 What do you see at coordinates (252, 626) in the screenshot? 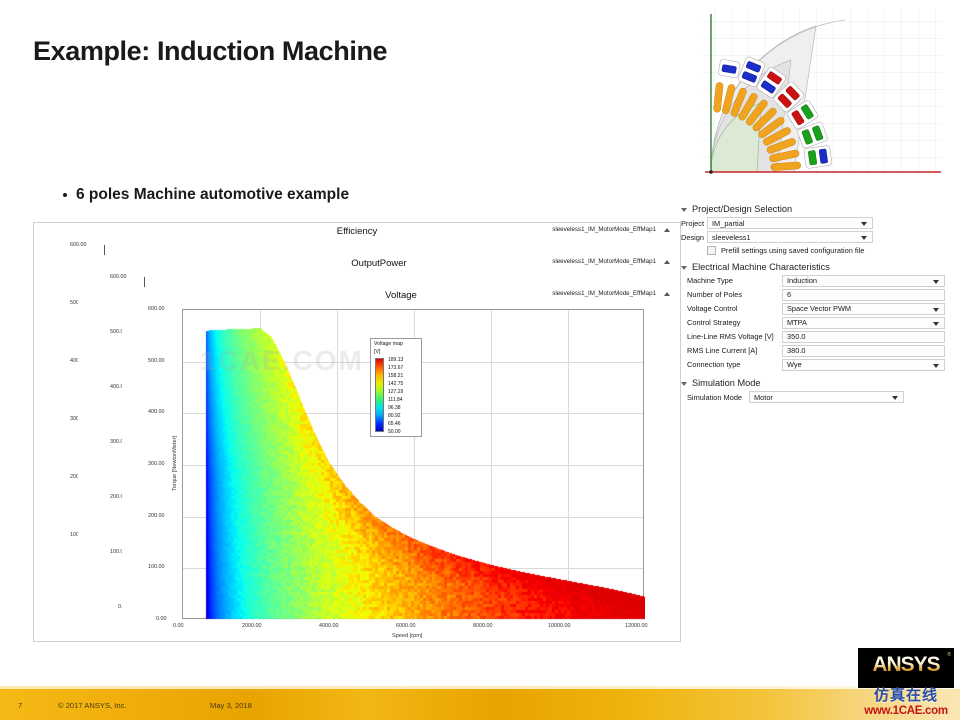
I see `tick-x-voltage: 2000.00` at bounding box center [252, 626].